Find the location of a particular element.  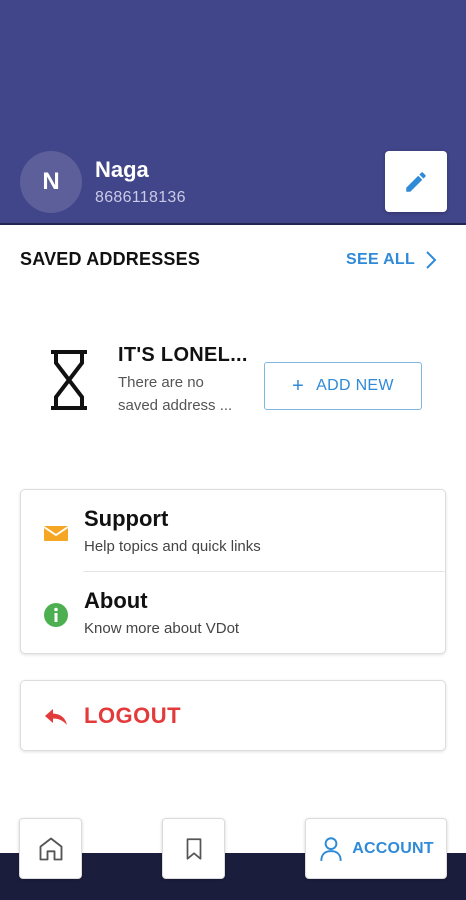

pencil-icon is located at coordinates (416, 181).